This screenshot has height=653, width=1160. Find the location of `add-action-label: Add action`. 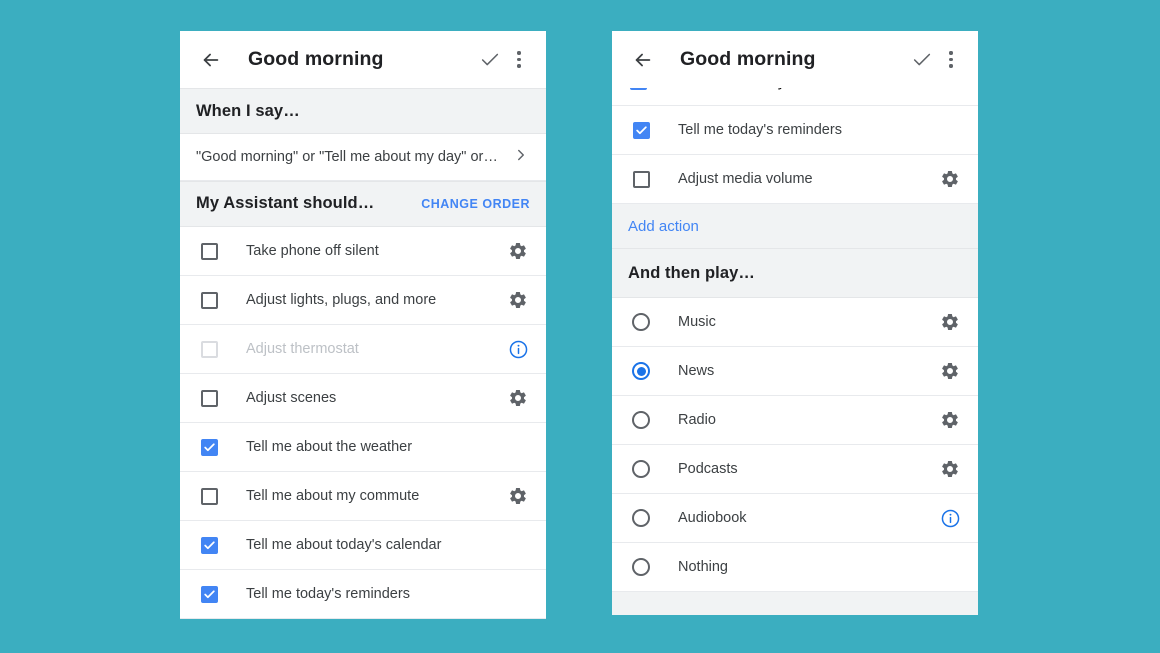

add-action-label: Add action is located at coordinates (663, 226).